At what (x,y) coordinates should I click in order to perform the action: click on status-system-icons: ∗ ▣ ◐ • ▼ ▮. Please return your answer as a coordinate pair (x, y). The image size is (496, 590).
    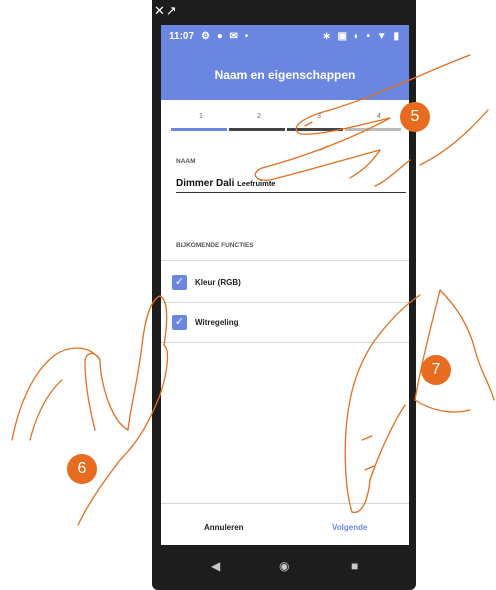
    Looking at the image, I should click on (361, 36).